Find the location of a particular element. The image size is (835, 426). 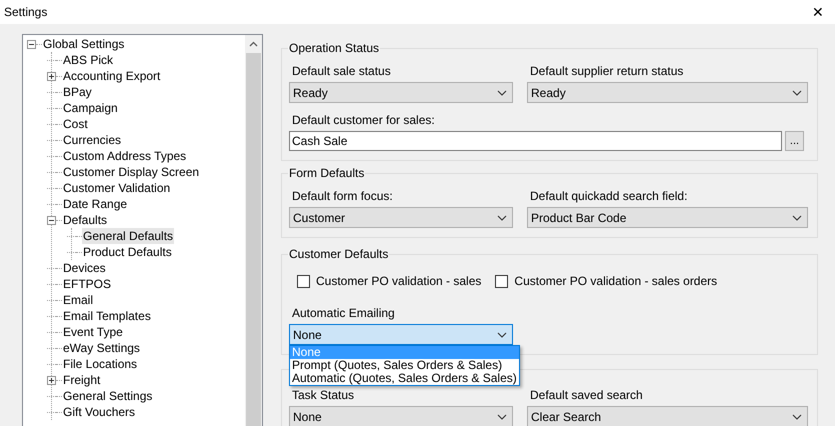

tree-item: ABS Pick is located at coordinates (88, 60).